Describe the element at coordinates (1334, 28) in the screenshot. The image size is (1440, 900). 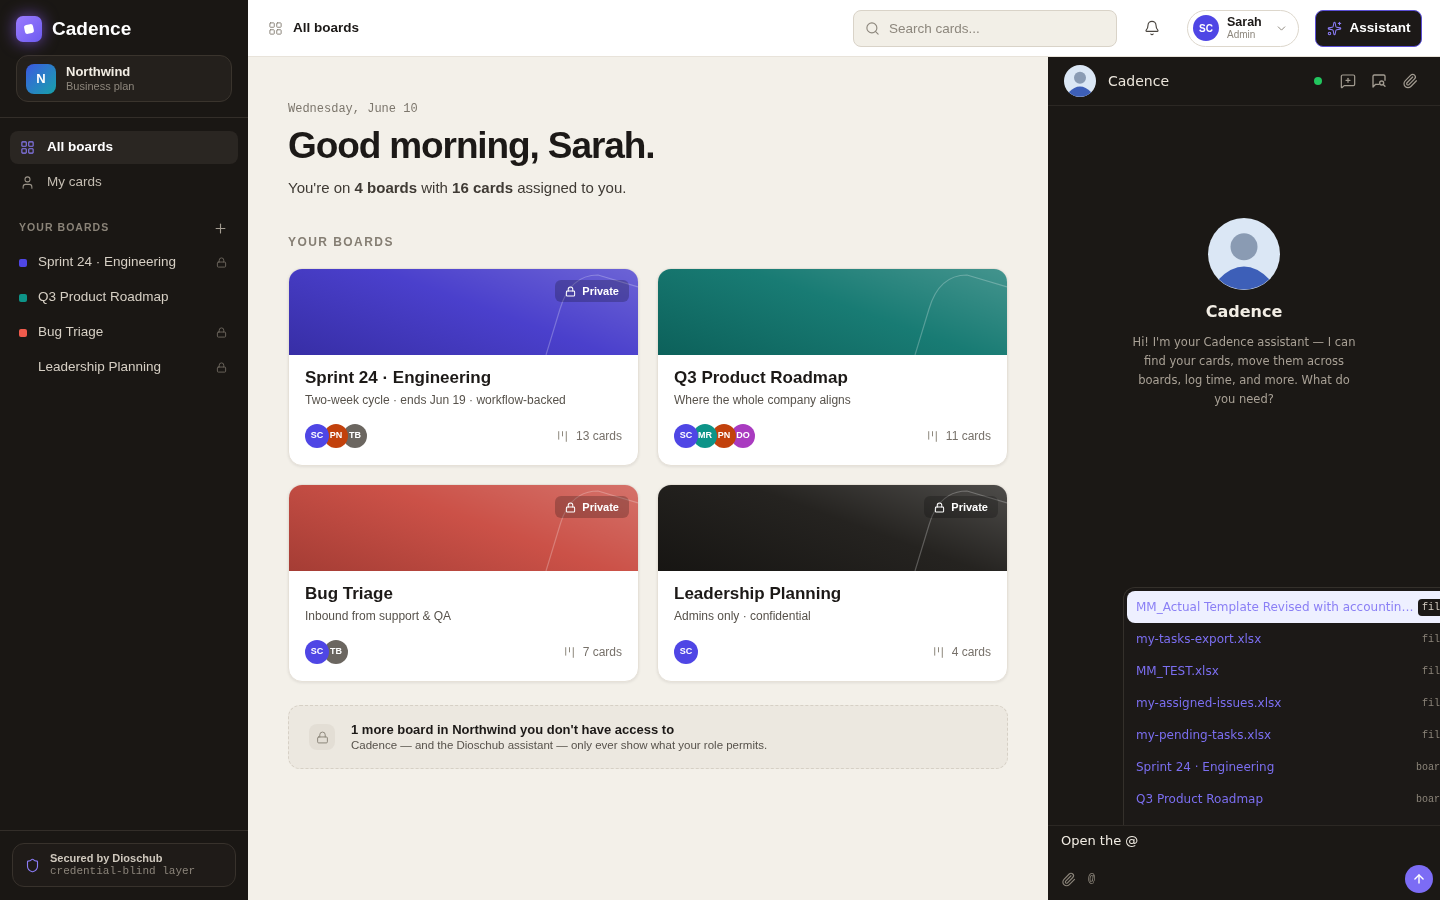
I see `sparkle-icon` at that location.